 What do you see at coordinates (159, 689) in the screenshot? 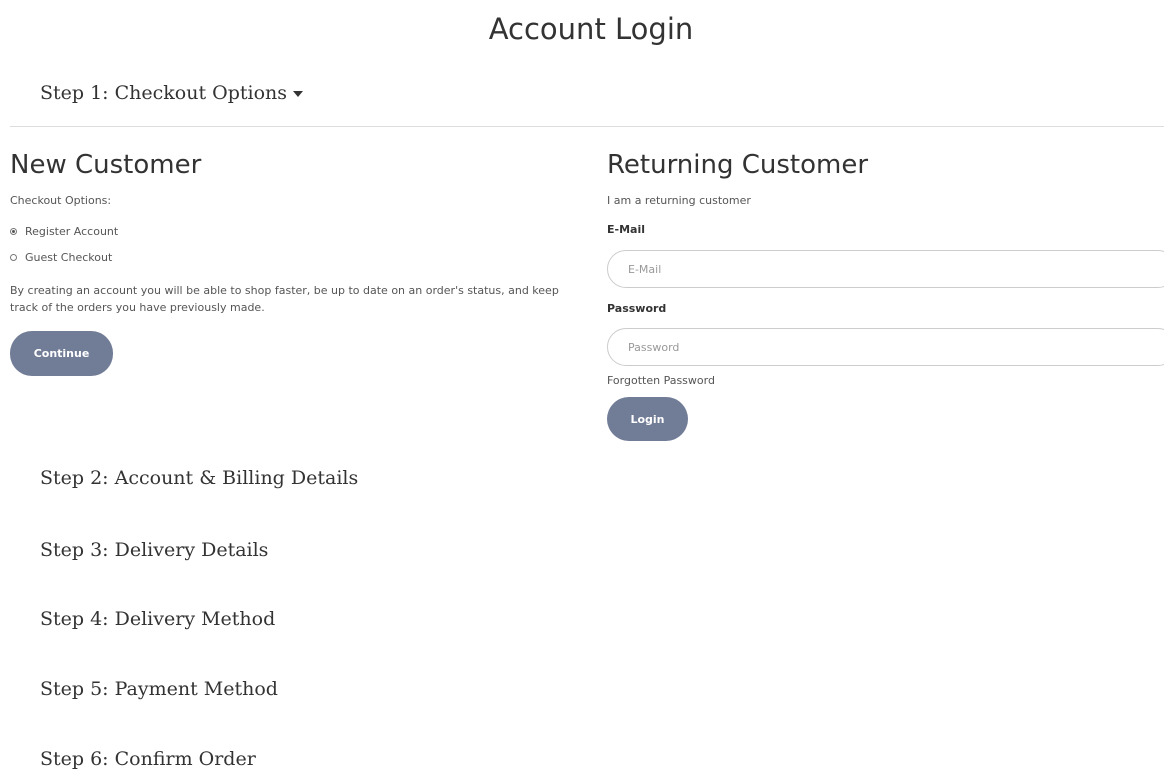
I see `step-payment-method: Step 5: Payment Method` at bounding box center [159, 689].